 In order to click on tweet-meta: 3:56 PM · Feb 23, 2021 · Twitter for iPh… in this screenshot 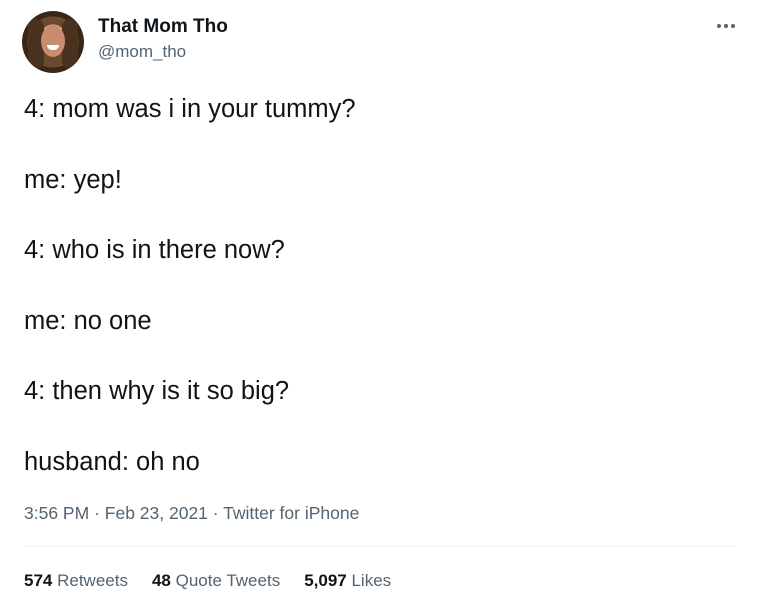, I will do `click(191, 513)`.